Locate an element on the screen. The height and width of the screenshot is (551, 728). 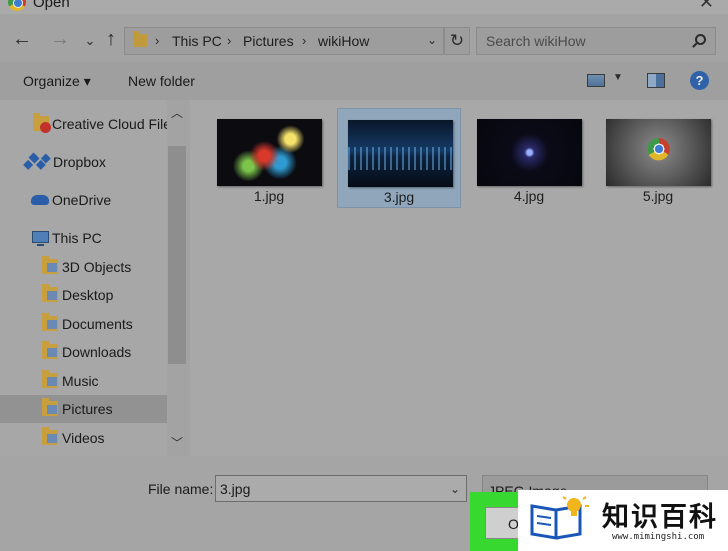
navigation-scrollbar: ︿ ﹀ is located at coordinates (177, 278).